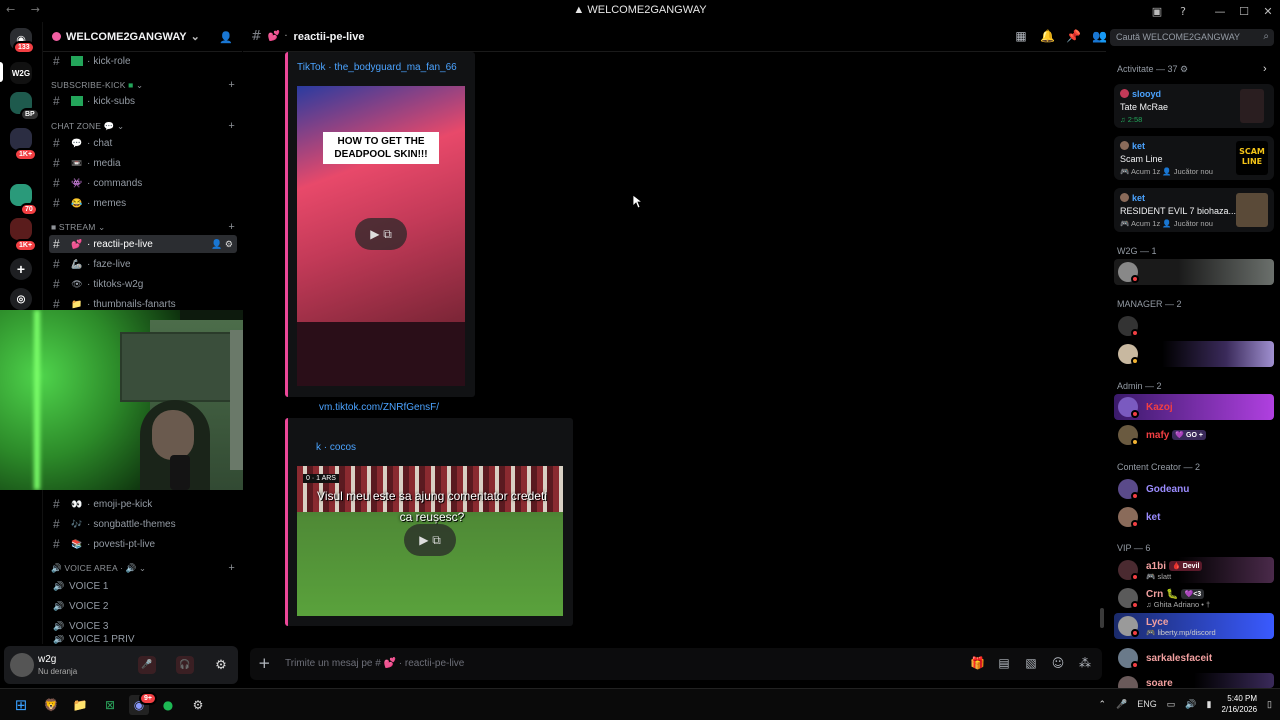 This screenshot has height=720, width=1280. Describe the element at coordinates (143, 264) in the screenshot. I see `channel-faze-live: # 🦾 · faze-live` at that location.